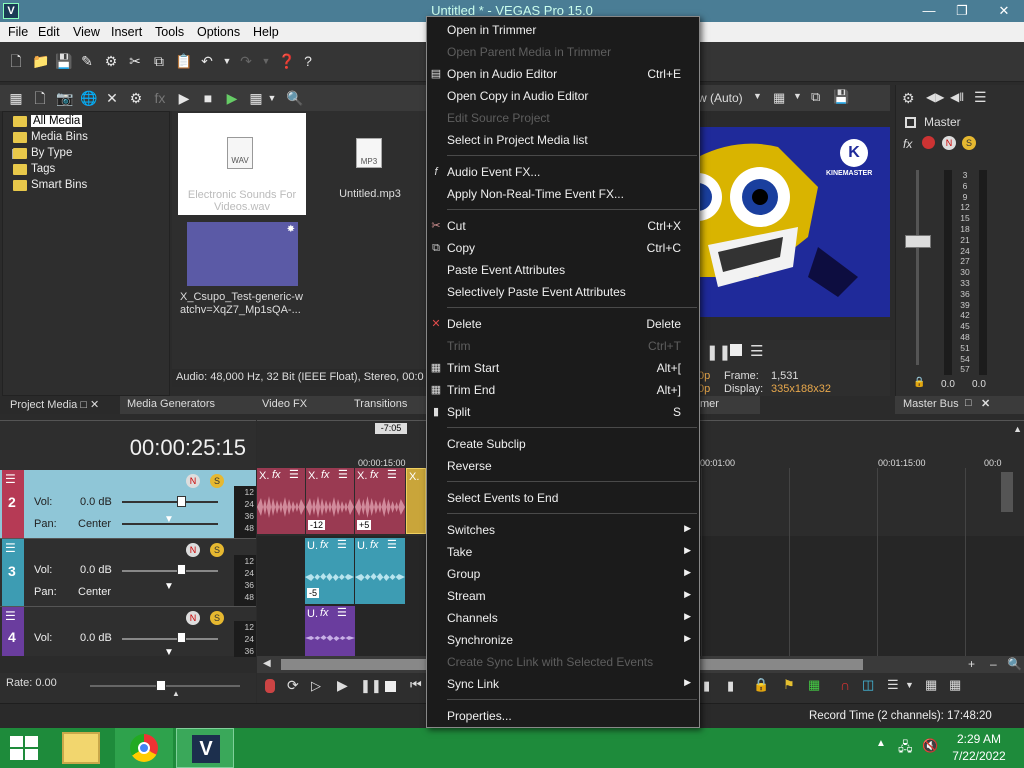 The height and width of the screenshot is (768, 1024). Describe the element at coordinates (985, 403) in the screenshot. I see `close-icon: ✕` at that location.